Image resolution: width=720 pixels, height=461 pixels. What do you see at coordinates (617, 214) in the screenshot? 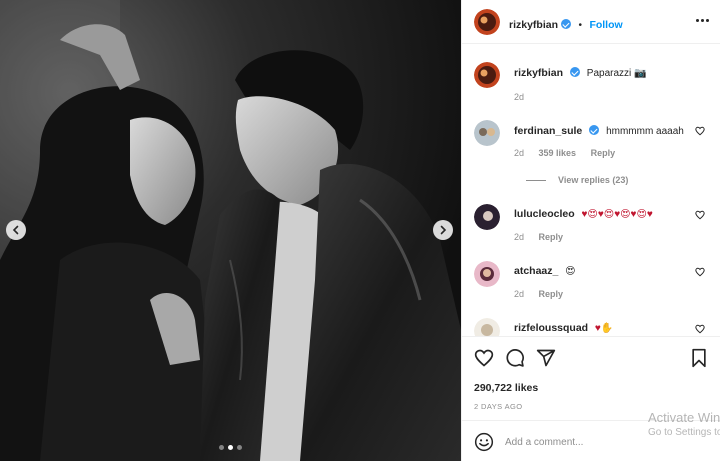
I see `comment-text: ♥😍♥😍♥😍♥😍♥` at bounding box center [617, 214].